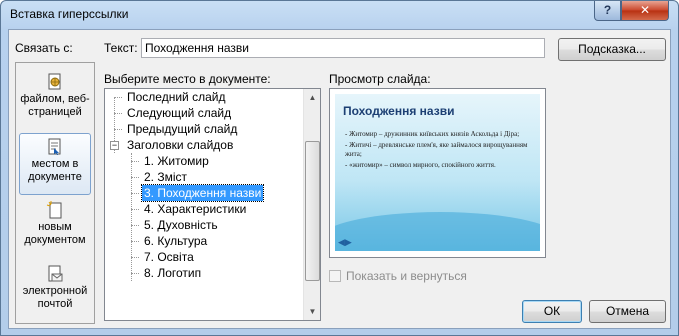 The image size is (679, 336). I want to click on scroll-down-arrow-icon: ▼, so click(312, 311).